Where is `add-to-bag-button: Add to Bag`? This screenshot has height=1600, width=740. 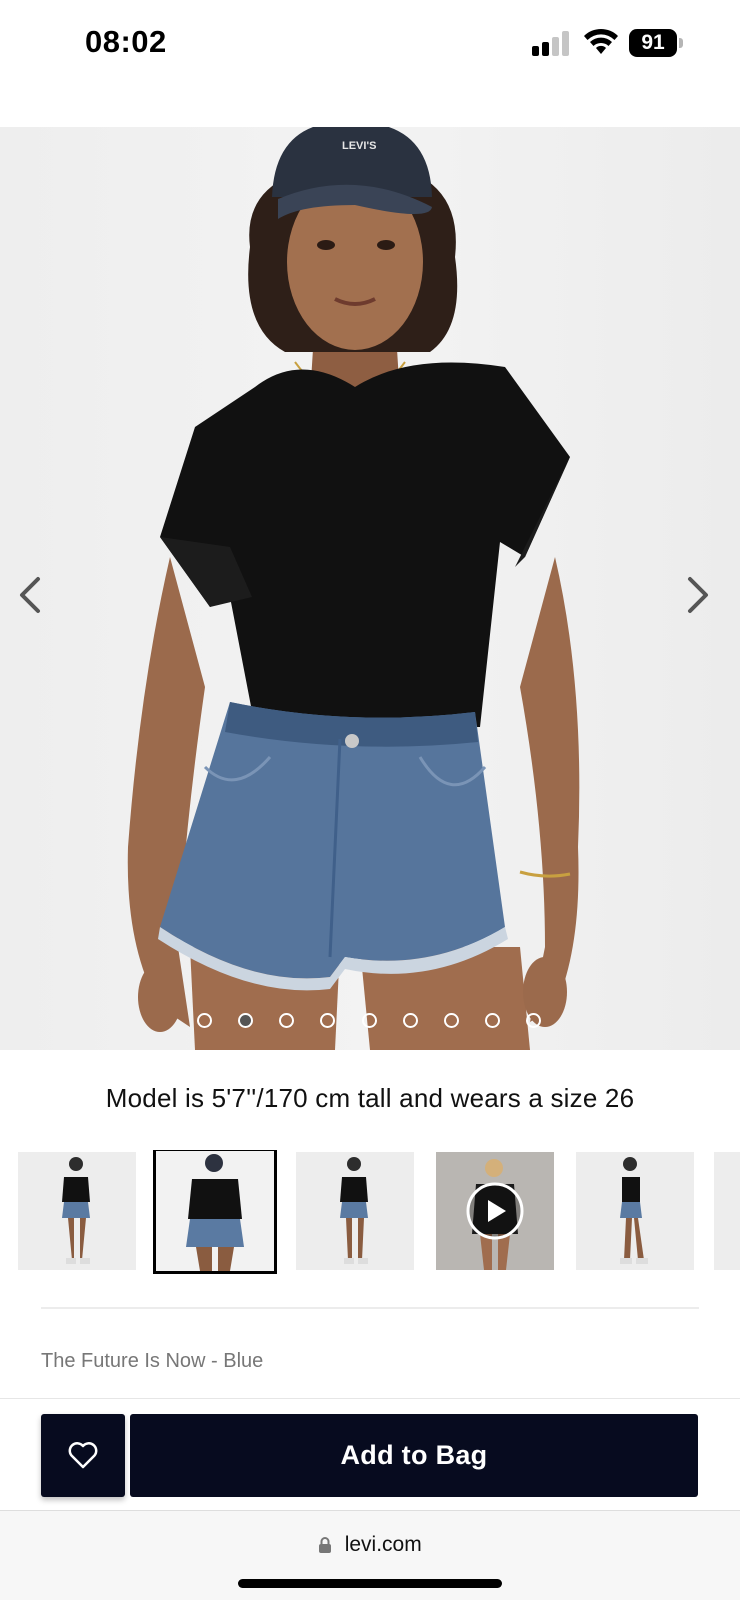
add-to-bag-button: Add to Bag is located at coordinates (414, 1455).